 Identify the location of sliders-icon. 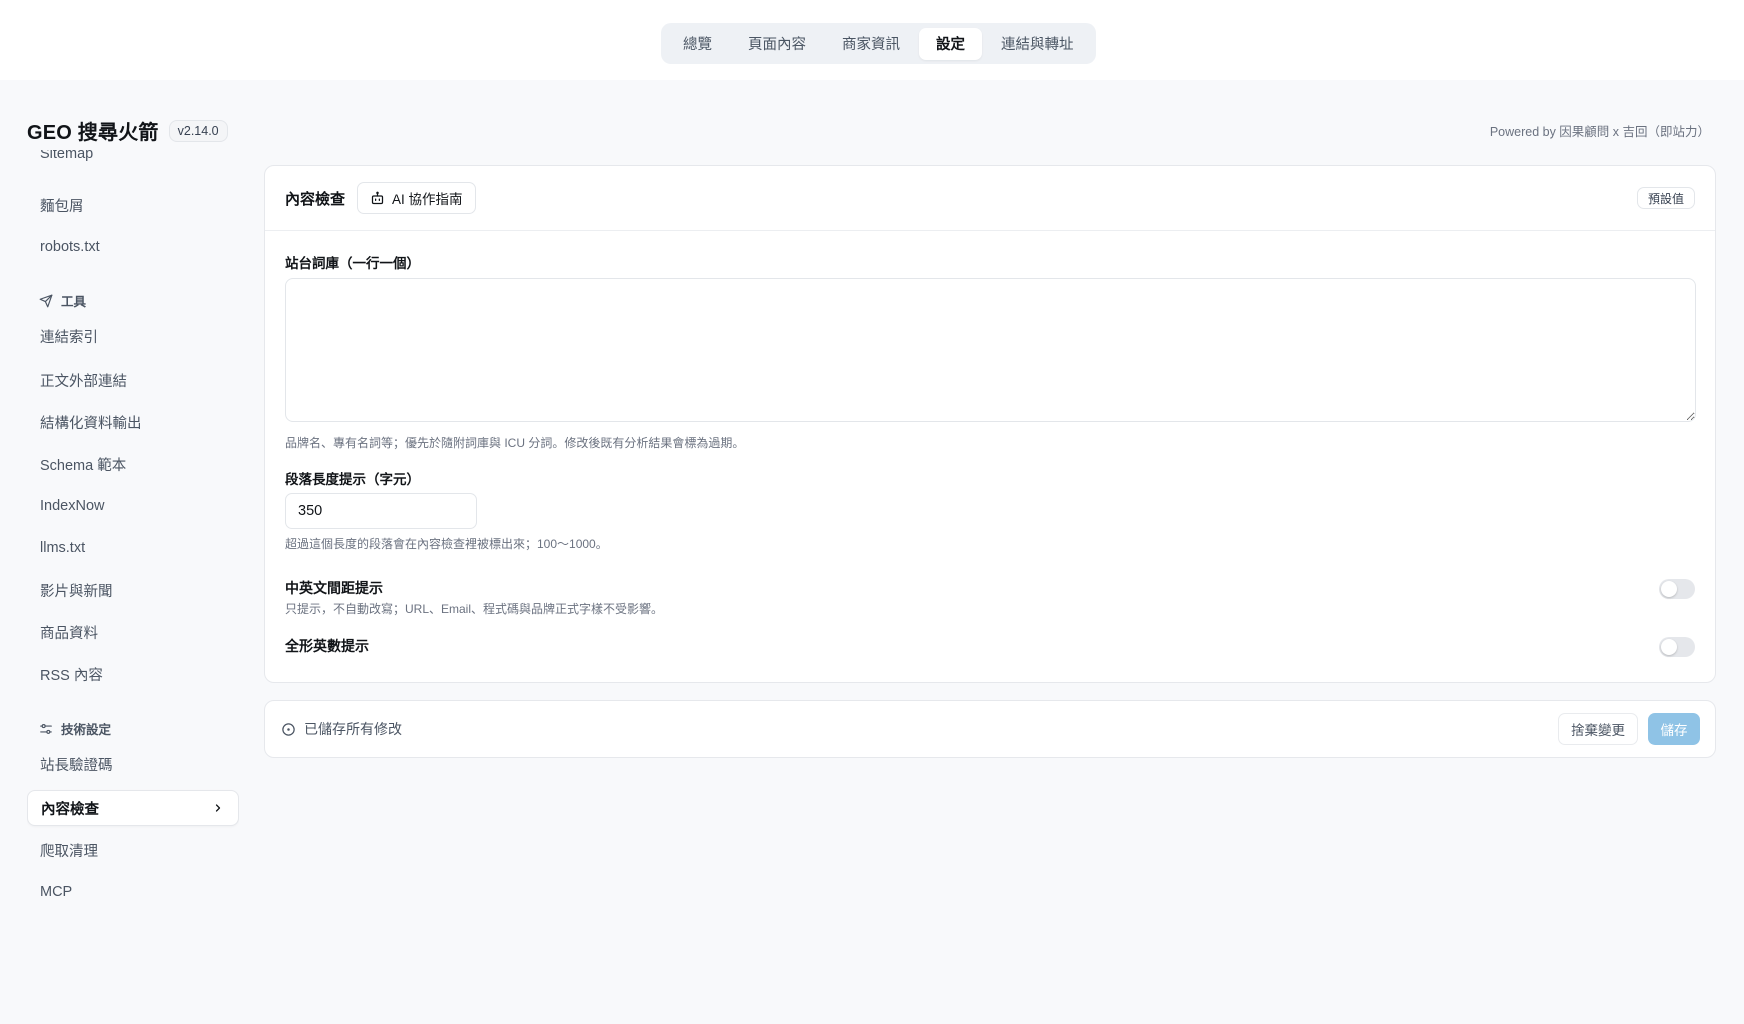
(46, 728).